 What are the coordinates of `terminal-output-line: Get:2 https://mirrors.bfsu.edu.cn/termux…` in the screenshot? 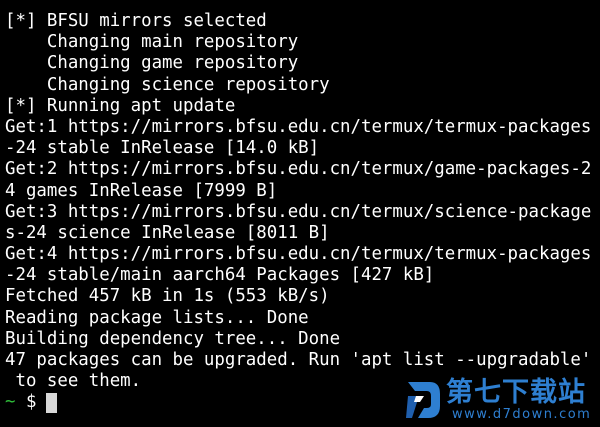 It's located at (298, 169).